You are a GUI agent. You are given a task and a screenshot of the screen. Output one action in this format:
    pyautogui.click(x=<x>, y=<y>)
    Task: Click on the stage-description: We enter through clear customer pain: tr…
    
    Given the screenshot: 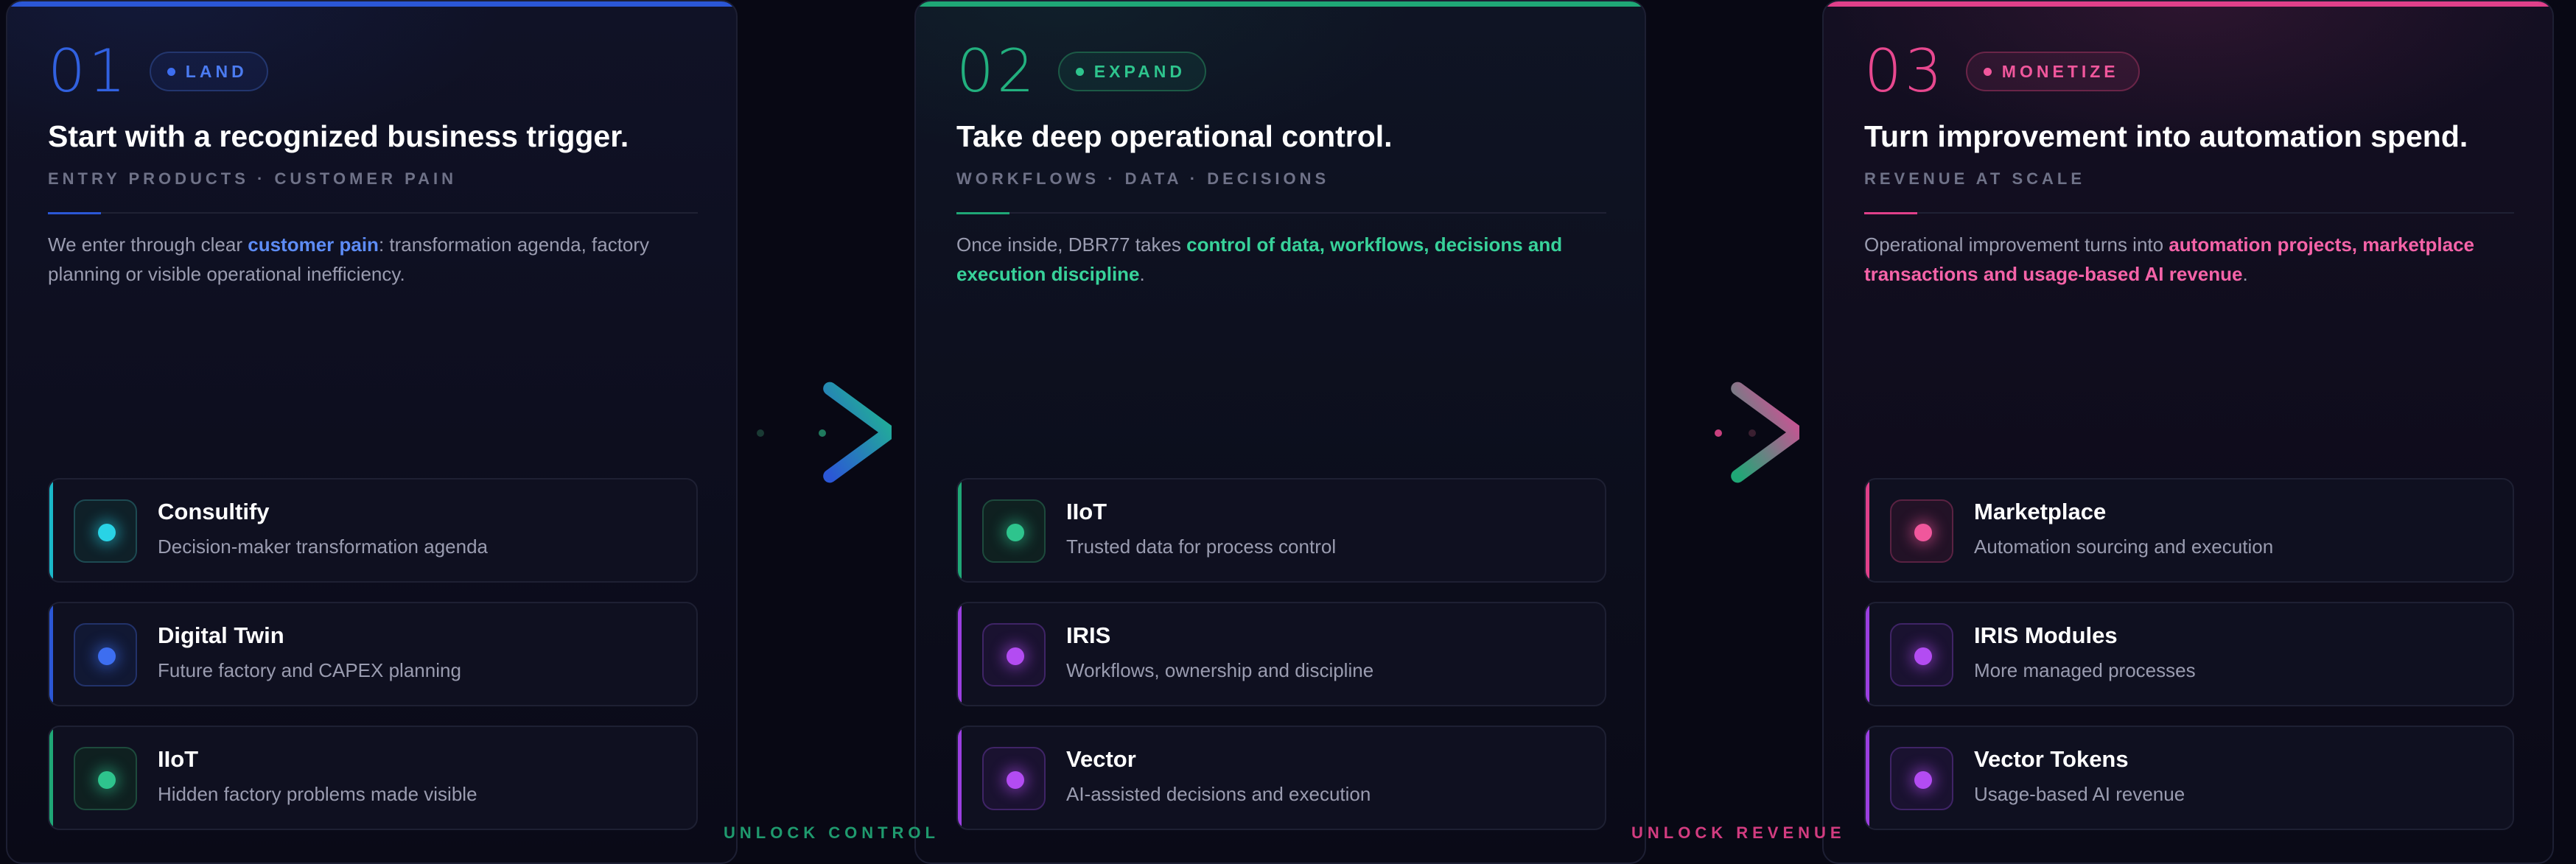 What is the action you would take?
    pyautogui.click(x=379, y=259)
    